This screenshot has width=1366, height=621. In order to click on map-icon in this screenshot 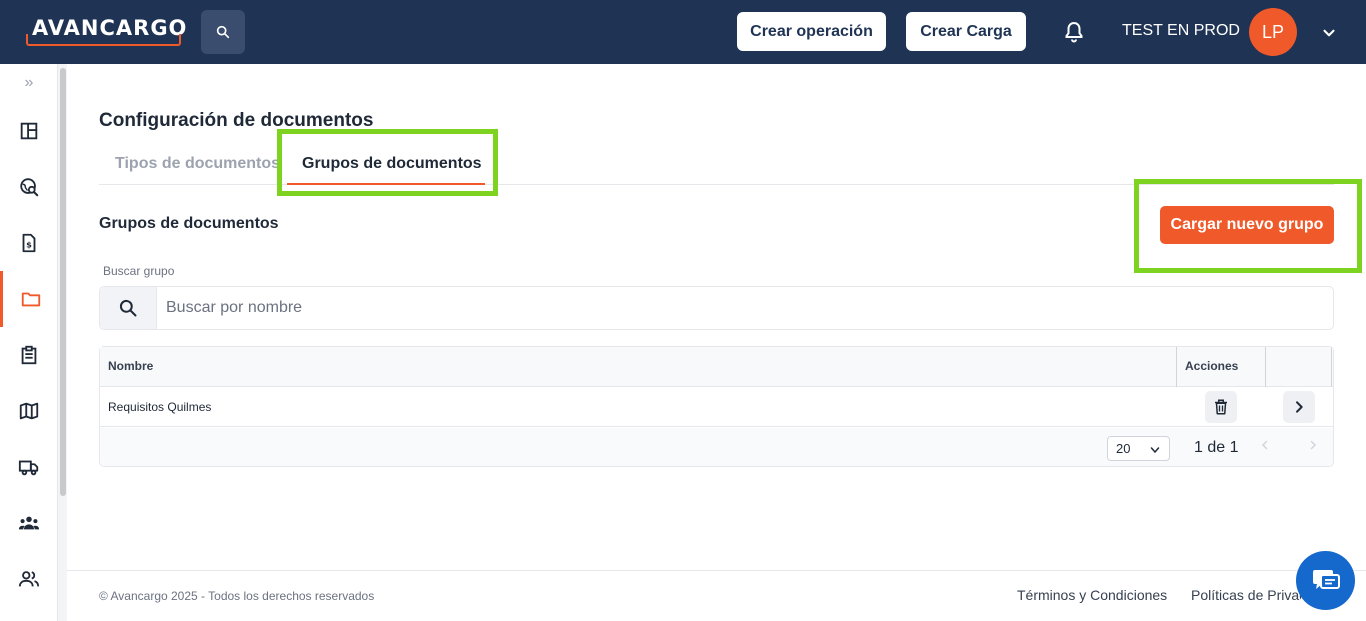, I will do `click(29, 411)`.